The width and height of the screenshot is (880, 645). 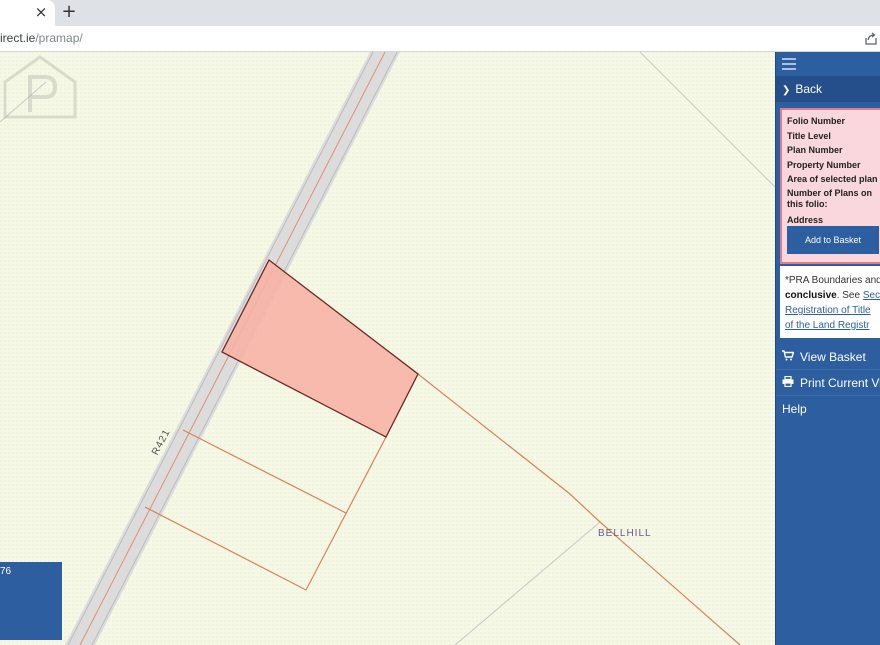 What do you see at coordinates (440, 39) in the screenshot?
I see `address-bar: irect.ie/pramap/` at bounding box center [440, 39].